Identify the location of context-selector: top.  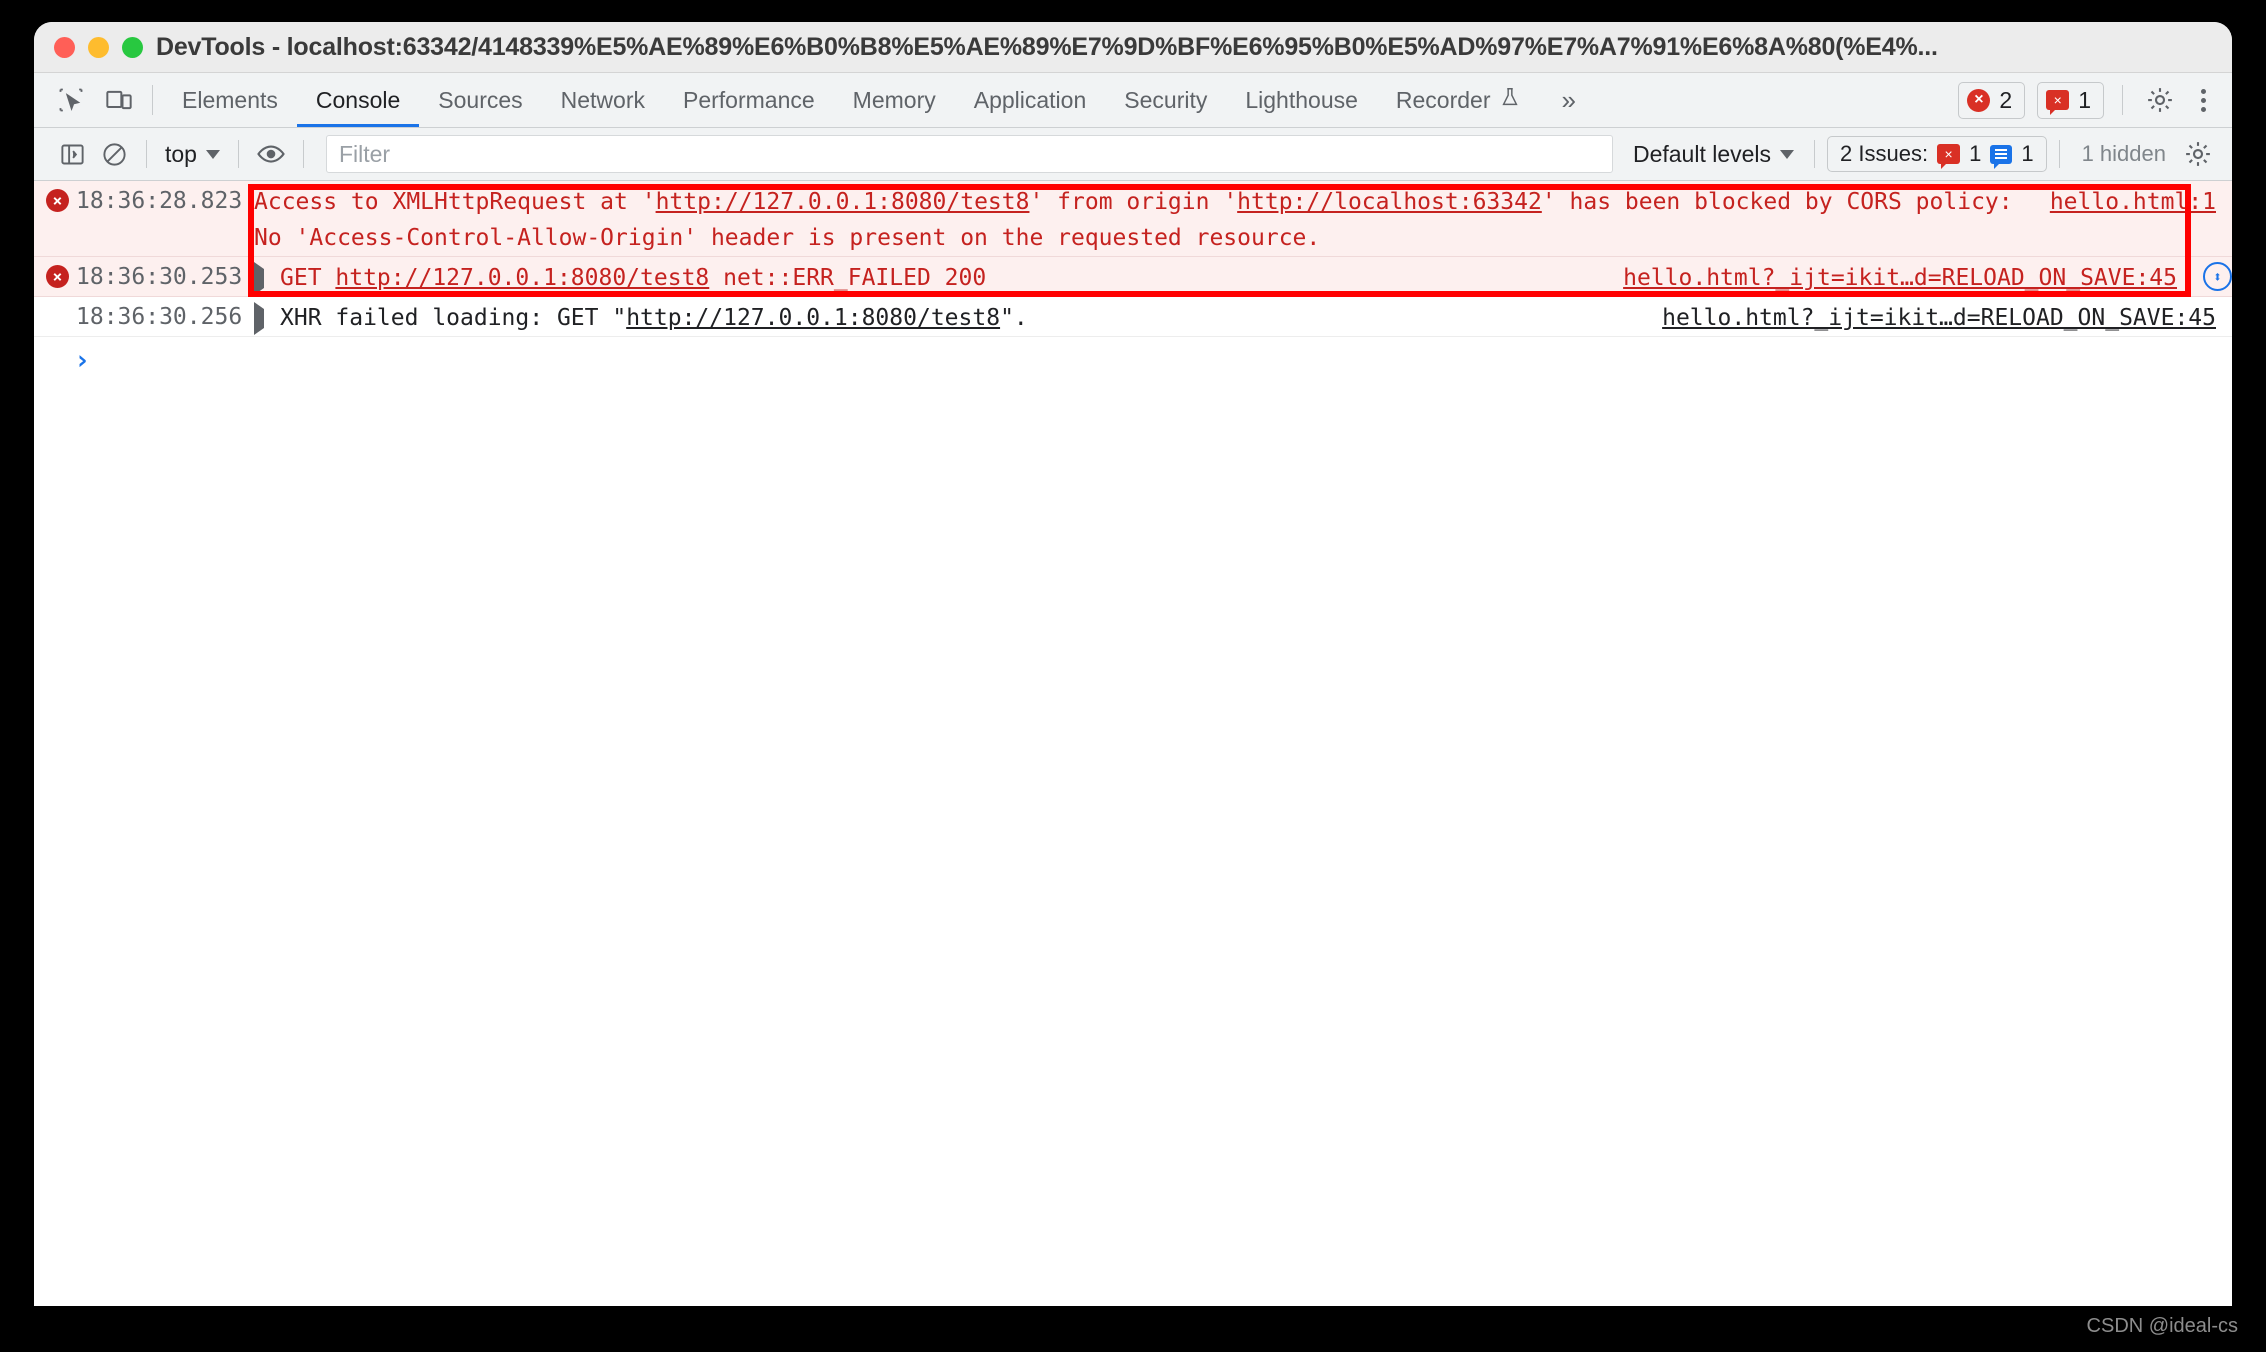
(192, 154).